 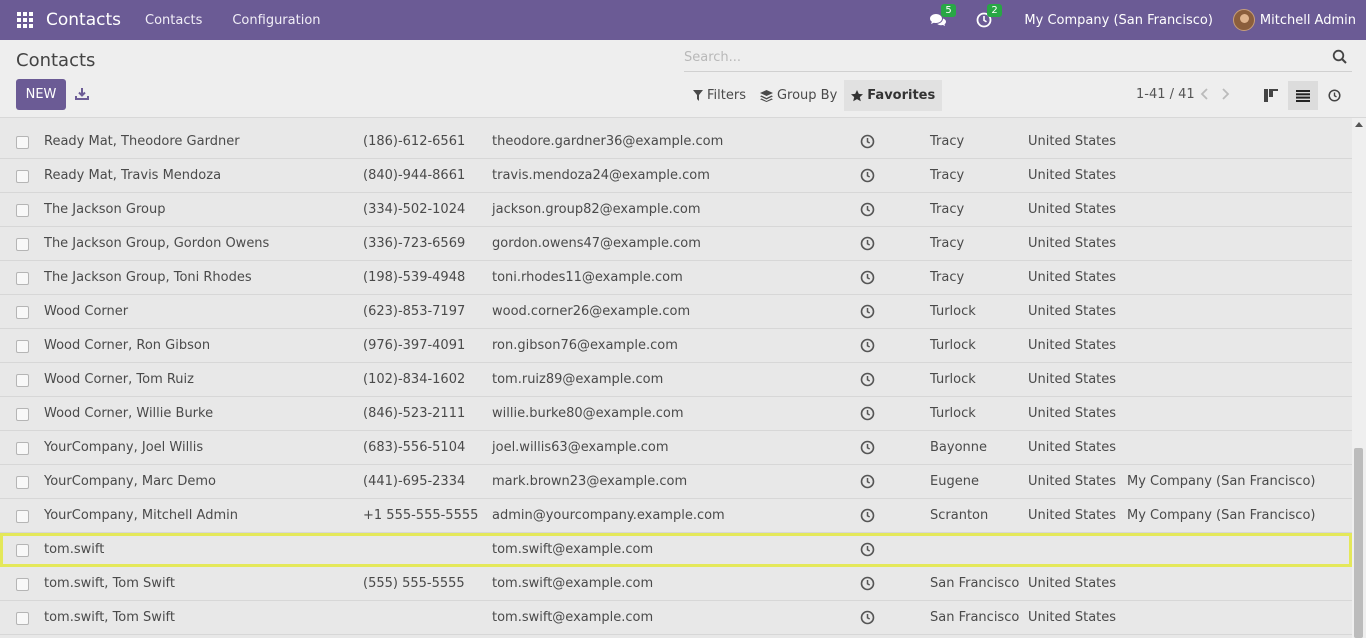 What do you see at coordinates (1308, 20) in the screenshot?
I see `user-menu: Mitchell Admin` at bounding box center [1308, 20].